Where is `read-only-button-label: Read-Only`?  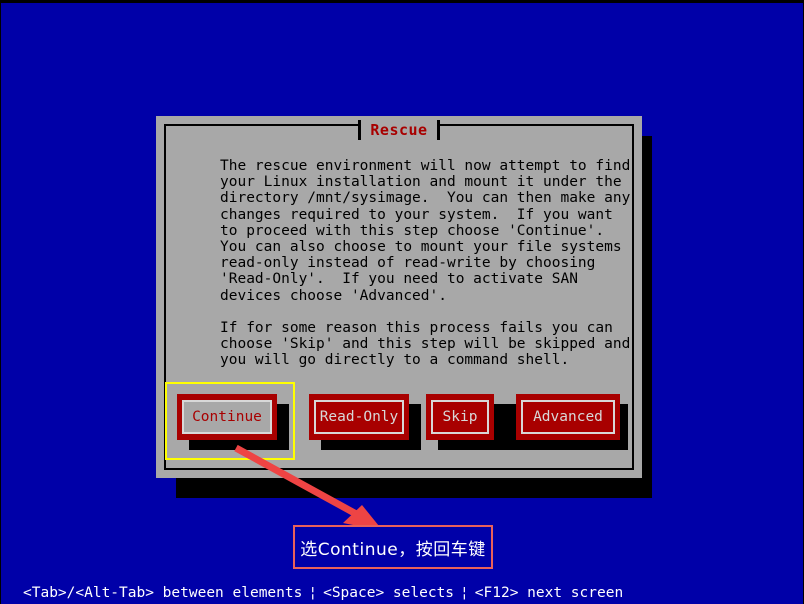 read-only-button-label: Read-Only is located at coordinates (359, 417).